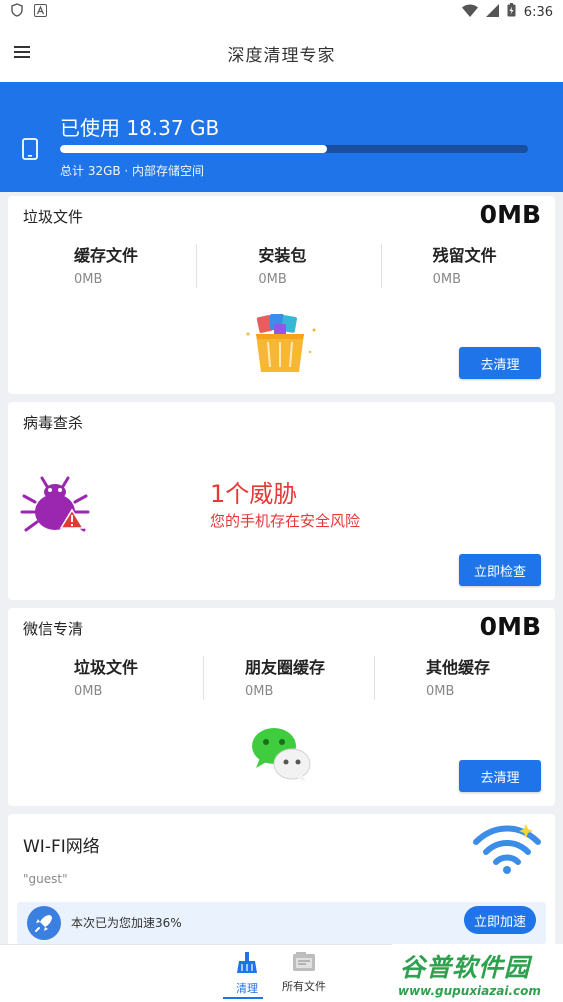  What do you see at coordinates (45, 879) in the screenshot?
I see `wifi-network-name: "guest"` at bounding box center [45, 879].